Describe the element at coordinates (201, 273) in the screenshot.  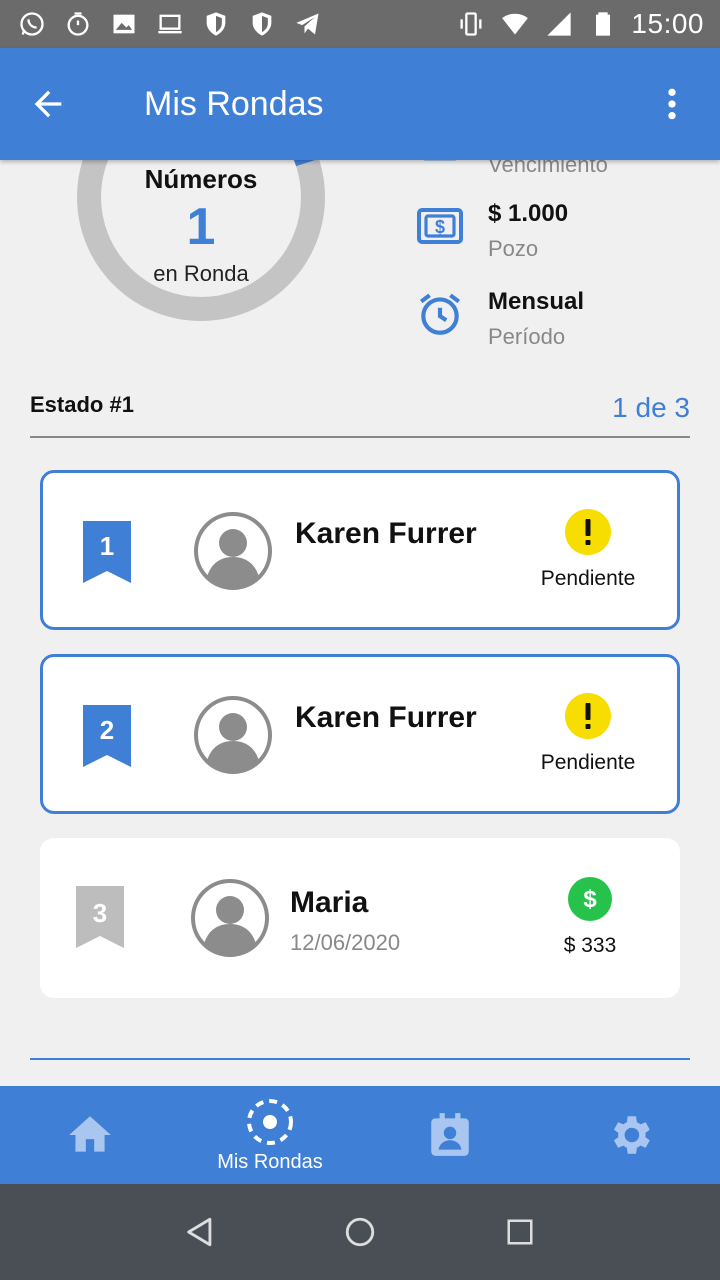
I see `donut-subtitle: en Ronda` at that location.